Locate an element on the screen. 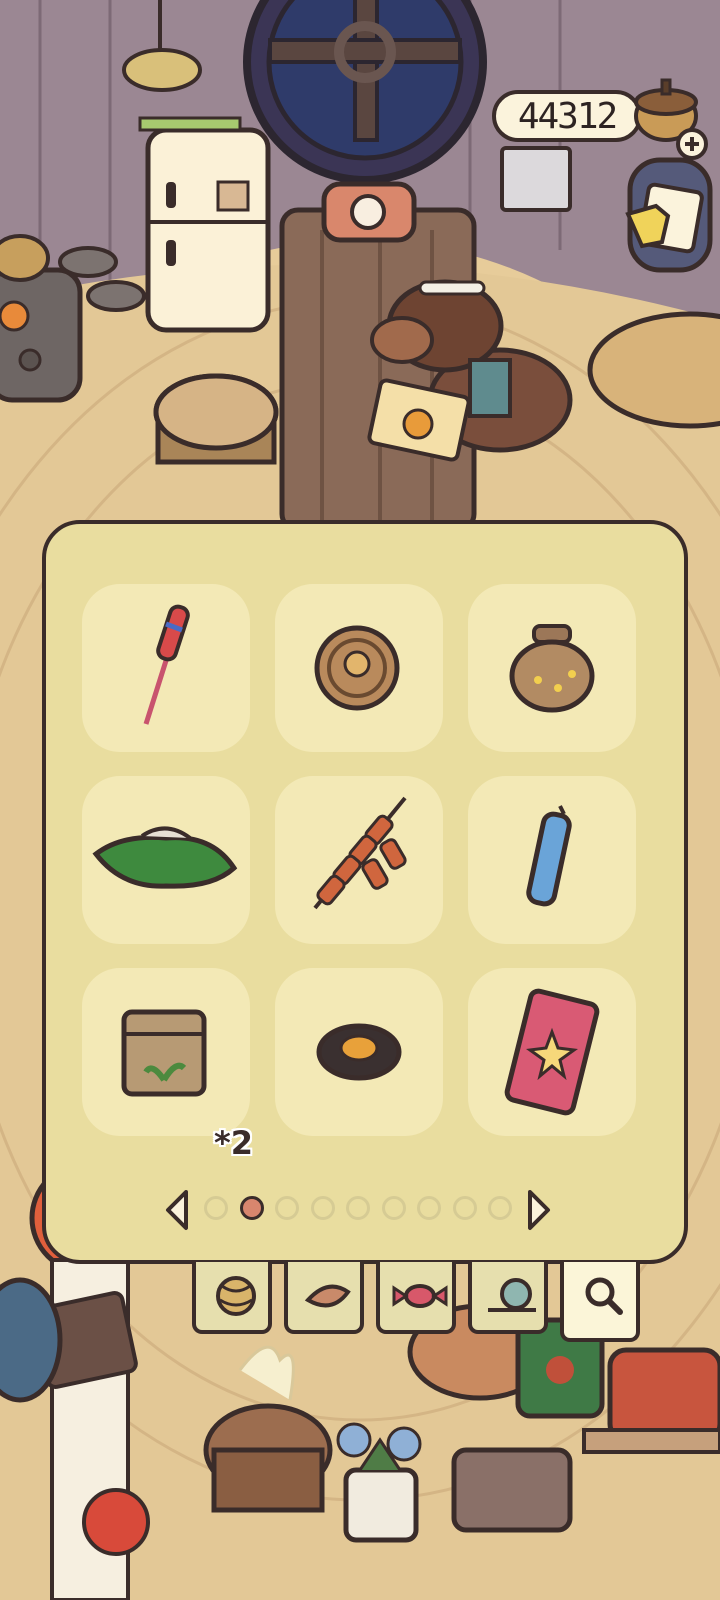 The height and width of the screenshot is (1600, 720). inventory-slot-firework-rocket is located at coordinates (166, 668).